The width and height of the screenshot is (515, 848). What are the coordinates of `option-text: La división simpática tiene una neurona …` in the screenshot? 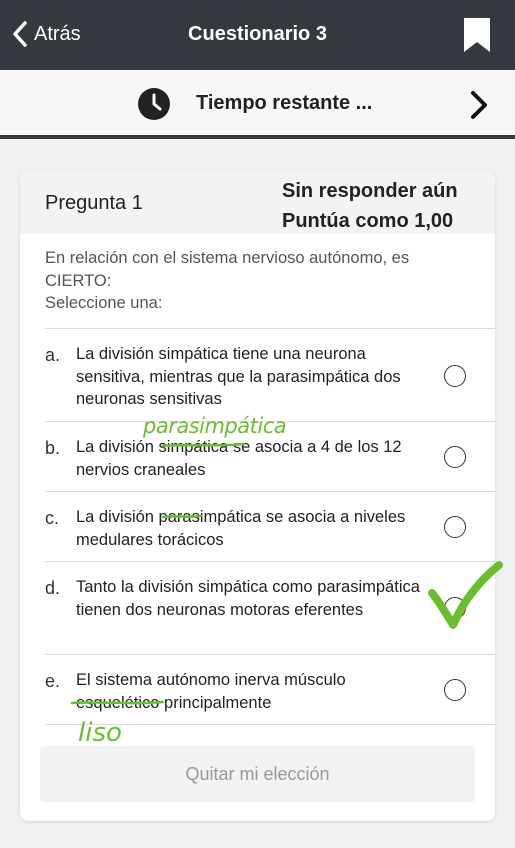 It's located at (238, 376).